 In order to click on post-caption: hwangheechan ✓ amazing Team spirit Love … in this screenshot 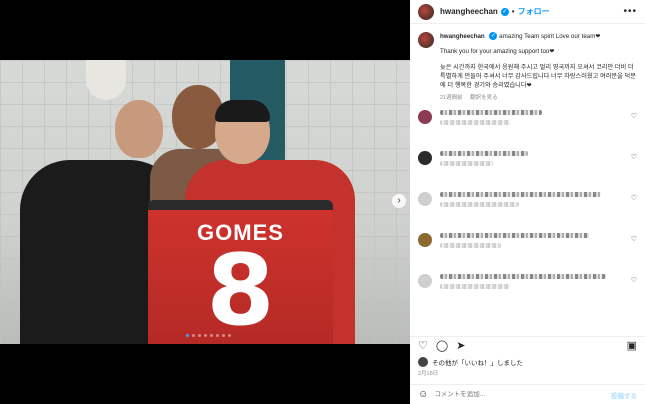, I will do `click(527, 63)`.